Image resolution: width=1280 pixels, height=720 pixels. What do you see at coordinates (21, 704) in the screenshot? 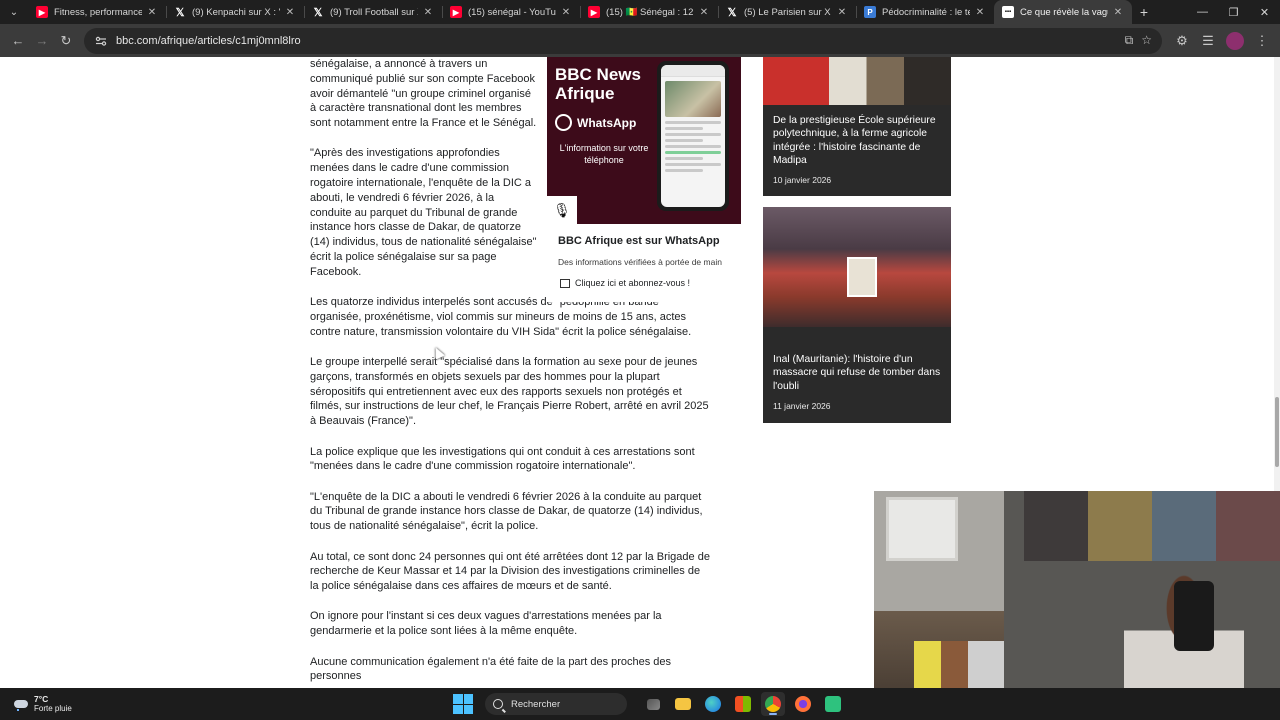
I see `rain-cloud-icon` at bounding box center [21, 704].